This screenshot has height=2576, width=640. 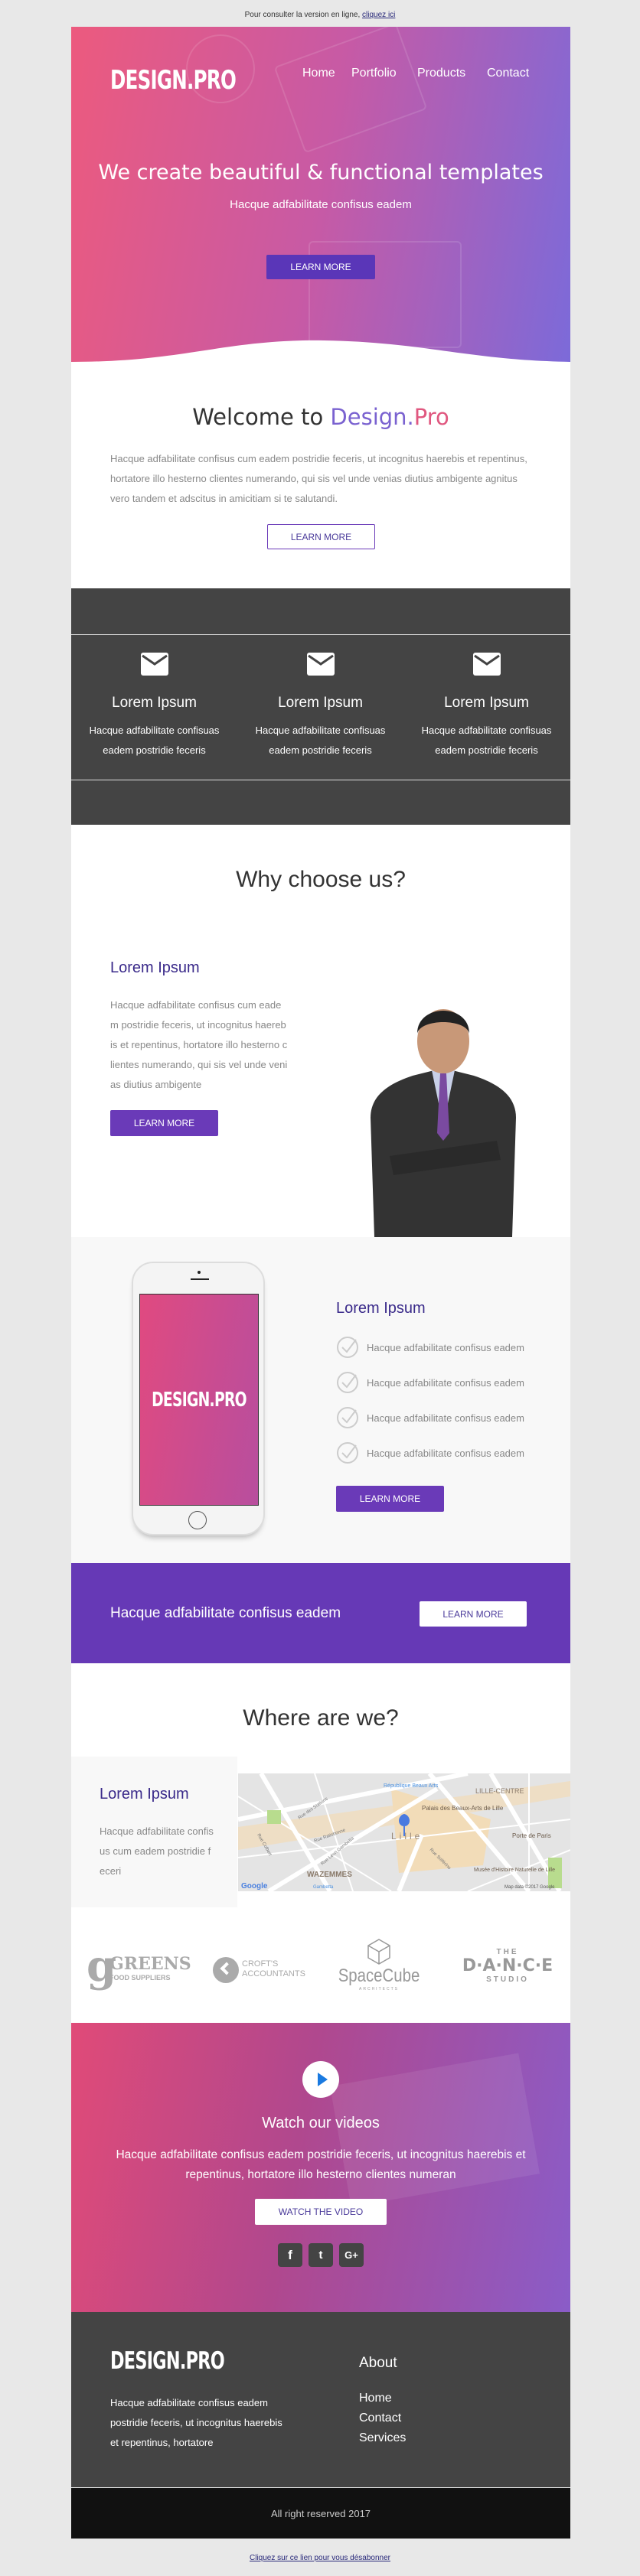 What do you see at coordinates (531, 1836) in the screenshot?
I see `svg-text: Porte de Paris` at bounding box center [531, 1836].